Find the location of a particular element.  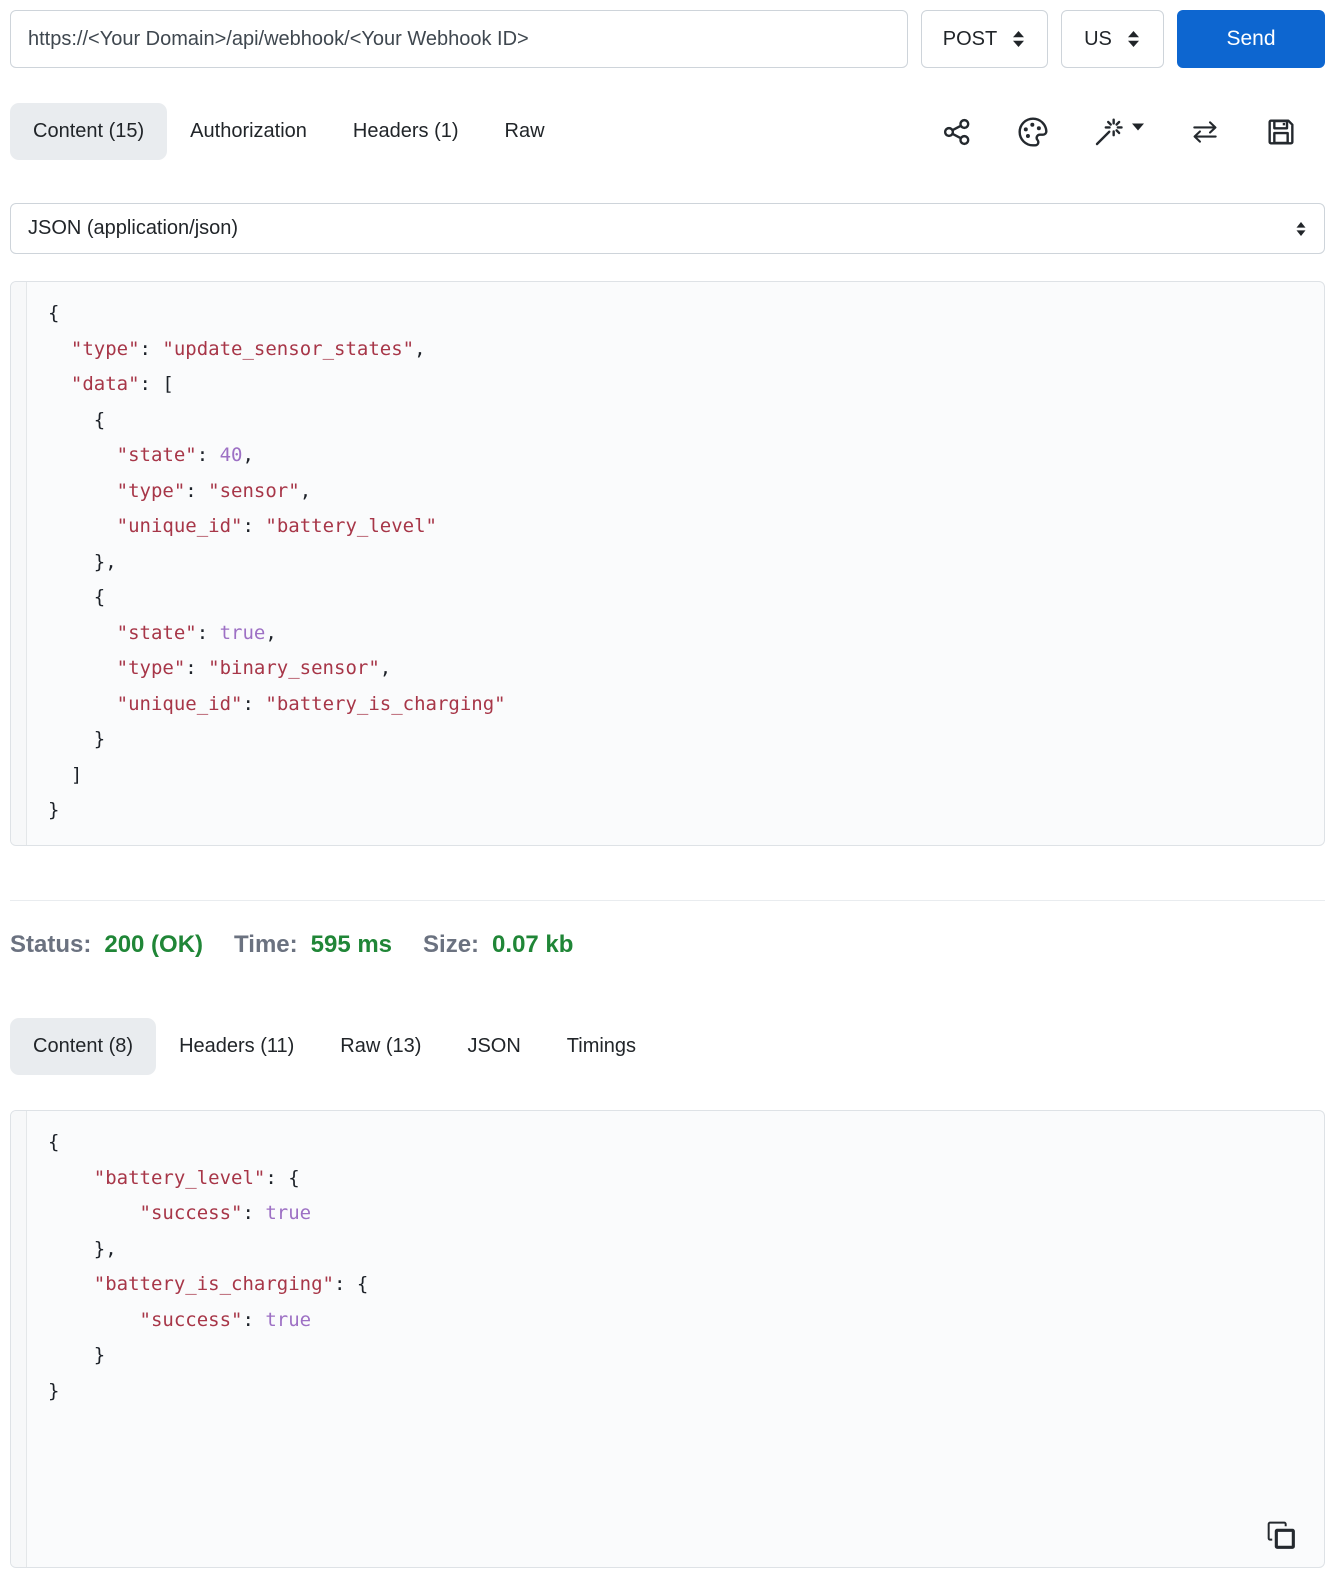

save-button is located at coordinates (1281, 132).